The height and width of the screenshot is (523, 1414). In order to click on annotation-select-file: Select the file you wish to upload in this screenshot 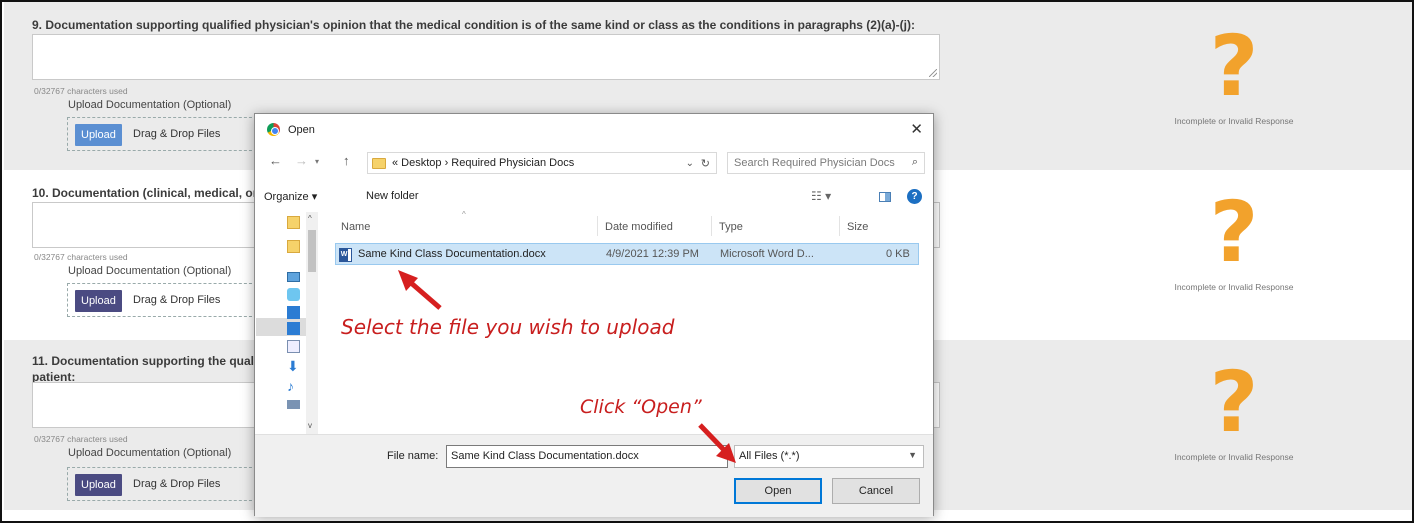, I will do `click(508, 327)`.